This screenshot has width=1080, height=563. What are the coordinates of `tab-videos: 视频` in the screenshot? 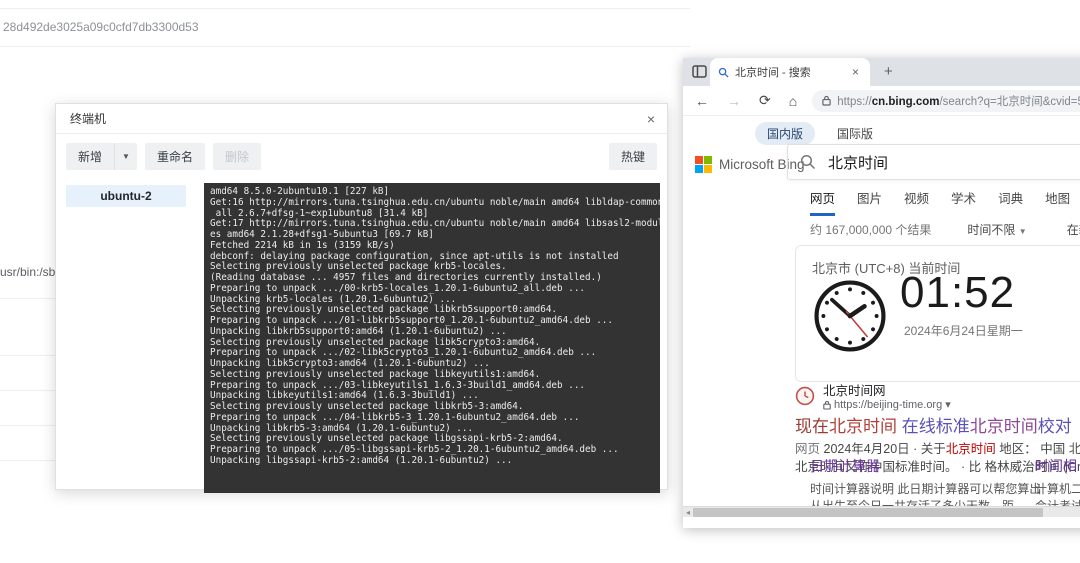 It's located at (916, 202).